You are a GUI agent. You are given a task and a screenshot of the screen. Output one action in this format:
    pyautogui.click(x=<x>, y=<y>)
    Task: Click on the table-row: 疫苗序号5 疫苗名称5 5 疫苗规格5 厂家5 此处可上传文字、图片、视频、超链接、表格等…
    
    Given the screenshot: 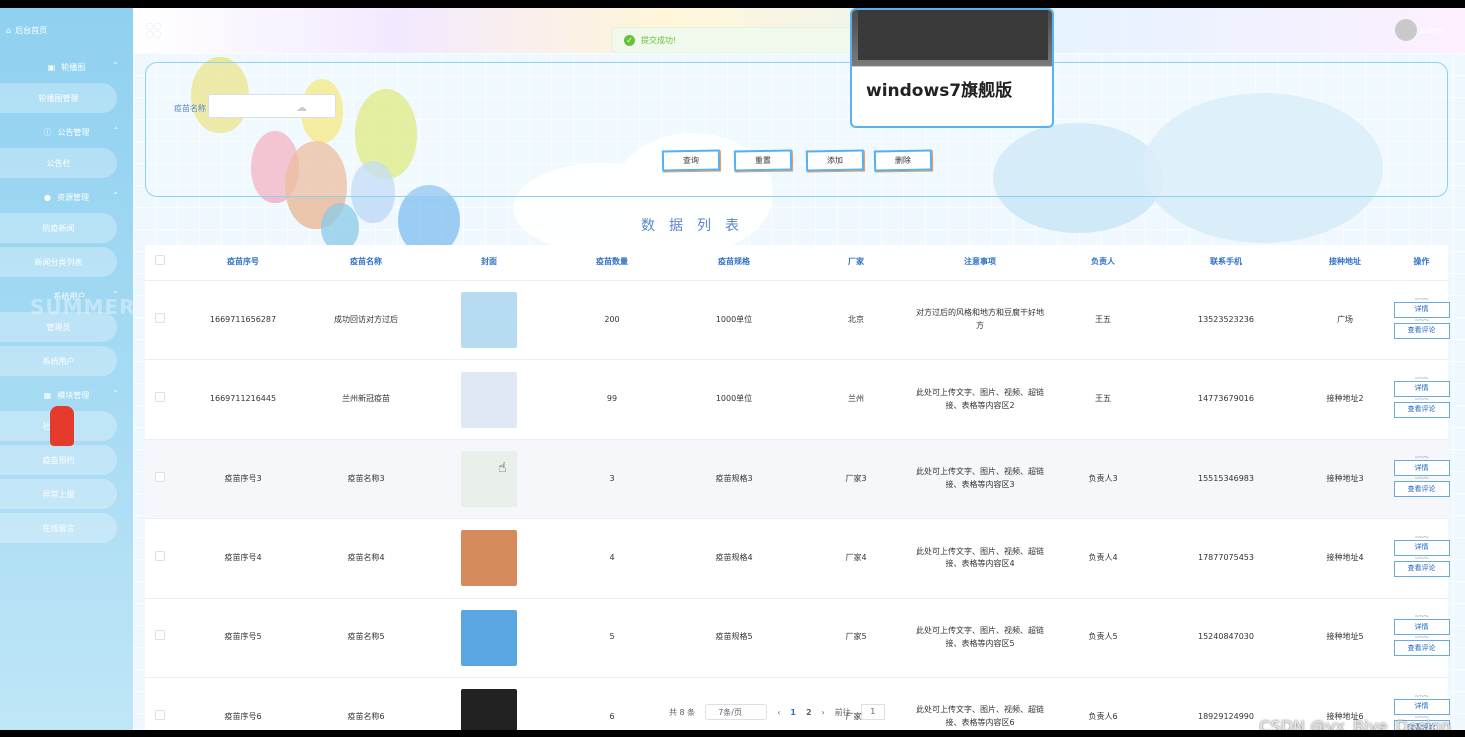 What is the action you would take?
    pyautogui.click(x=797, y=638)
    